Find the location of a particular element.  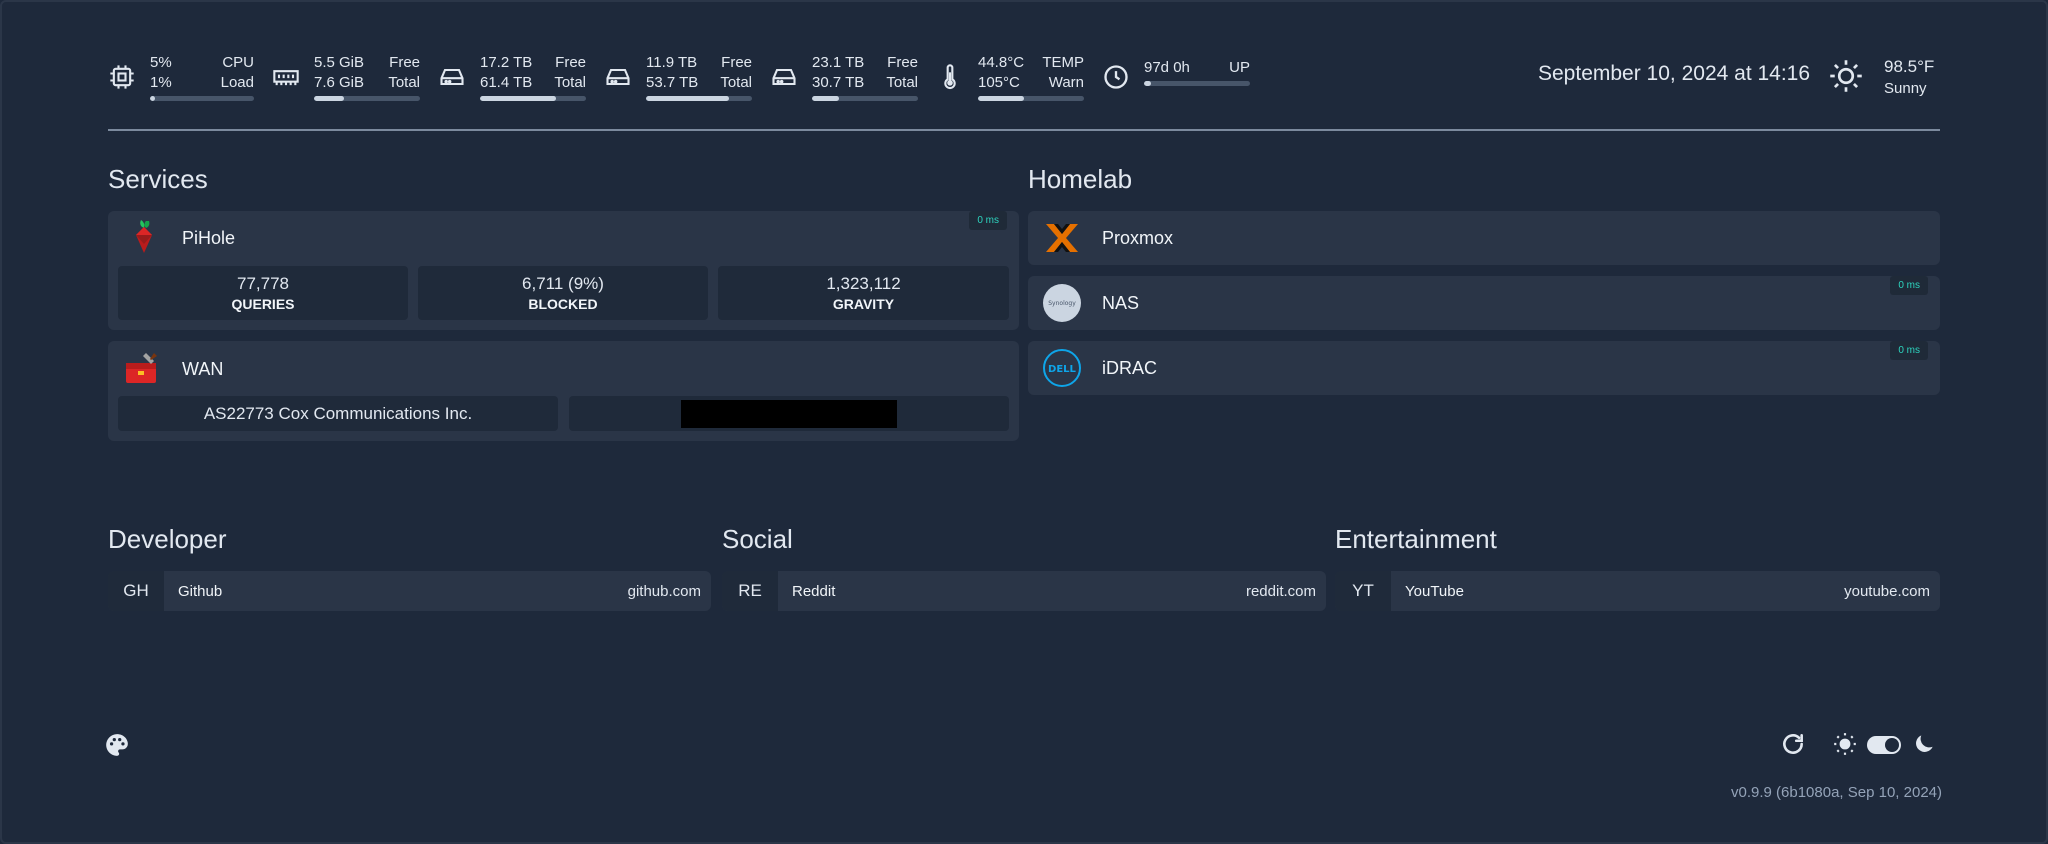

weather-condition: Sunny is located at coordinates (1905, 88).